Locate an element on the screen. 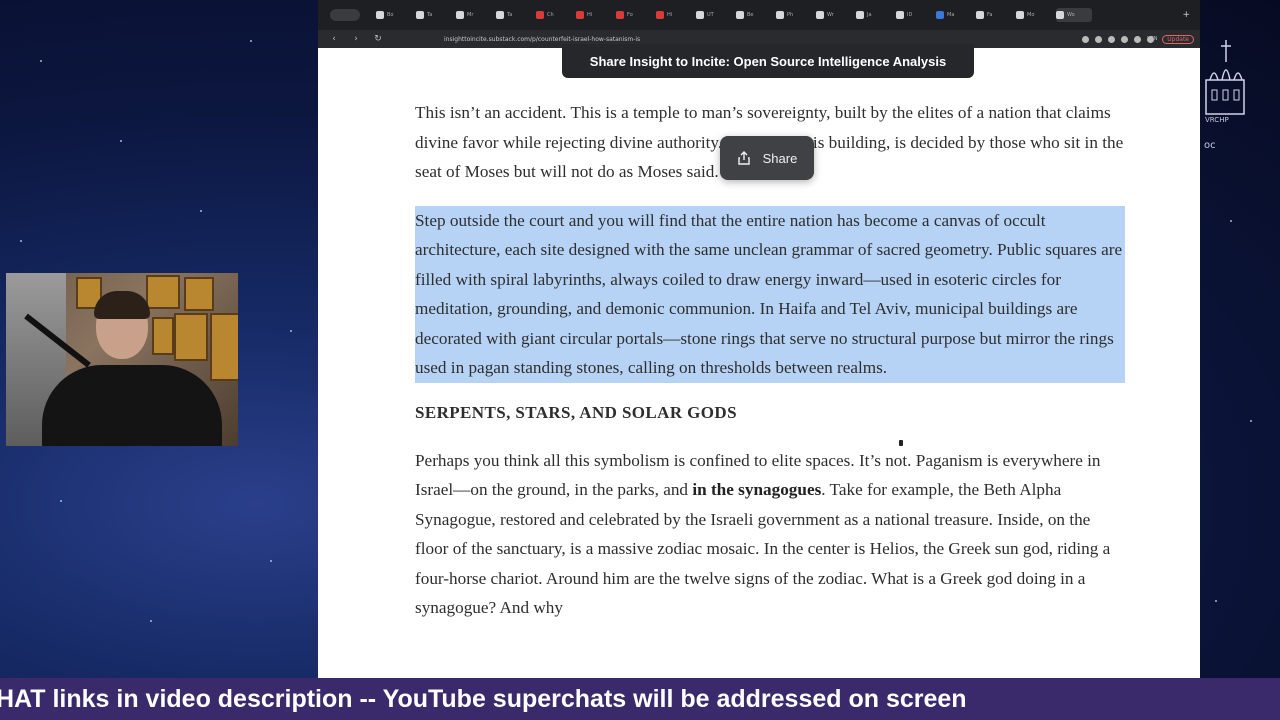  logo-subtext: ос is located at coordinates (1210, 145).